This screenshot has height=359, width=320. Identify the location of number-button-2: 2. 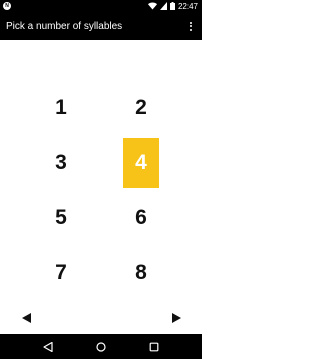
(141, 108).